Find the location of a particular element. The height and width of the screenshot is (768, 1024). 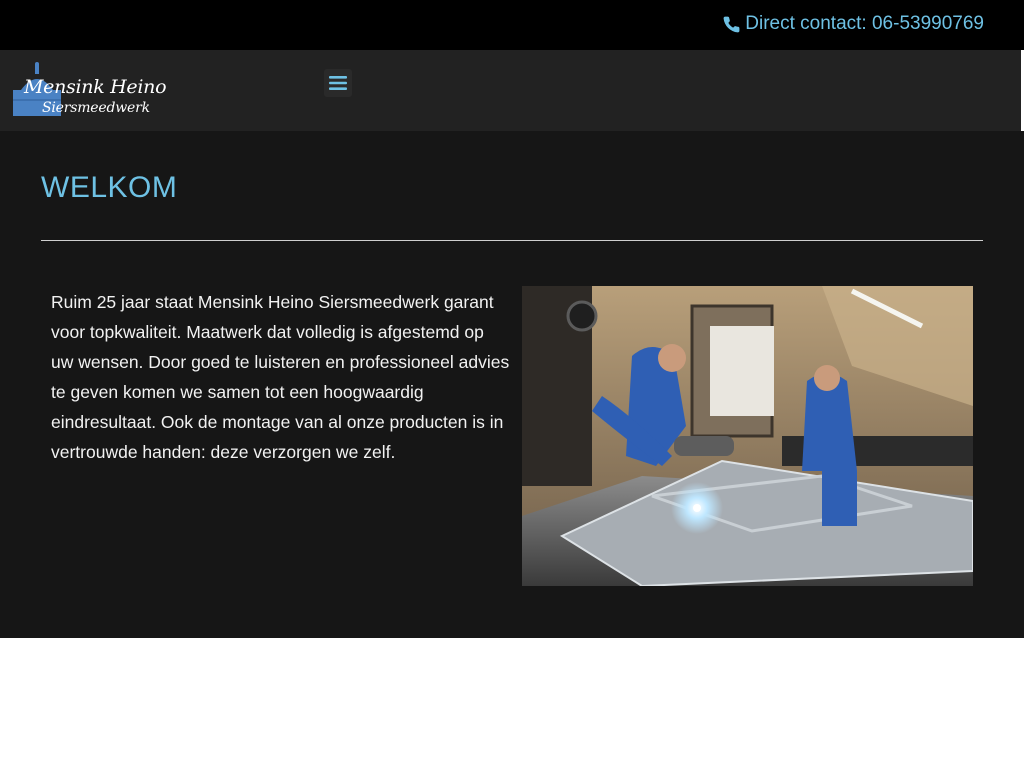

hamburger-menu-icon is located at coordinates (338, 83).